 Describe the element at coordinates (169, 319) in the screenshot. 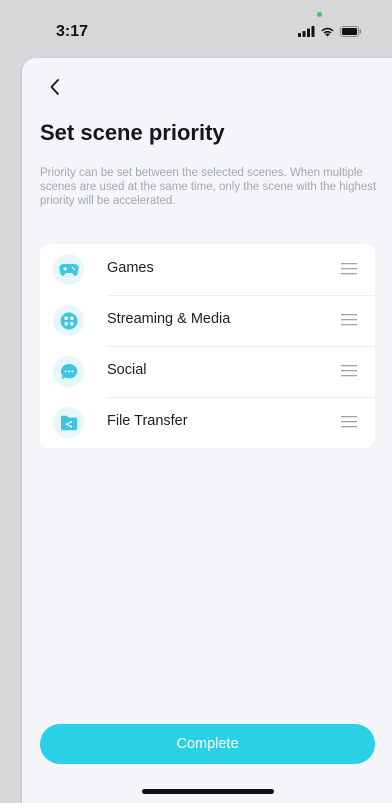

I see `scene-label: Streaming & Media` at that location.